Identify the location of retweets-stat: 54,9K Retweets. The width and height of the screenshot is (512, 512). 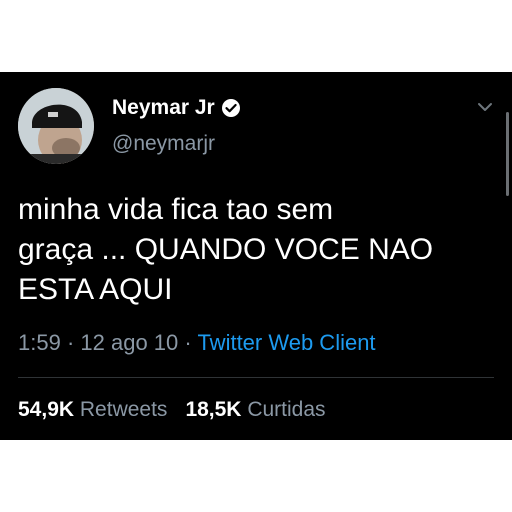
(92, 409).